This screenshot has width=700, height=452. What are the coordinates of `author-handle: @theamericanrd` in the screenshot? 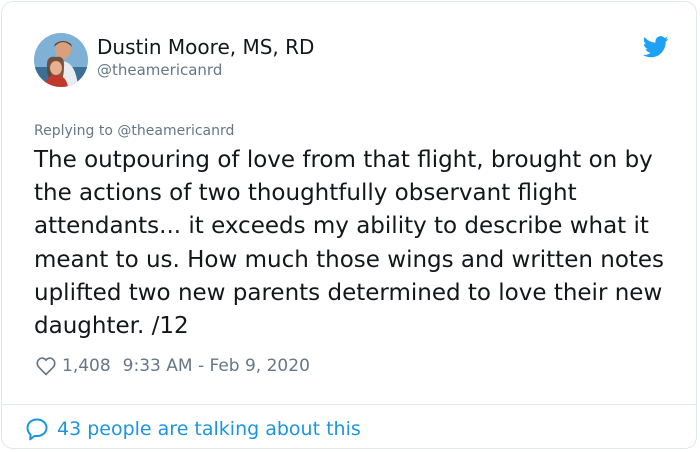 It's located at (159, 70).